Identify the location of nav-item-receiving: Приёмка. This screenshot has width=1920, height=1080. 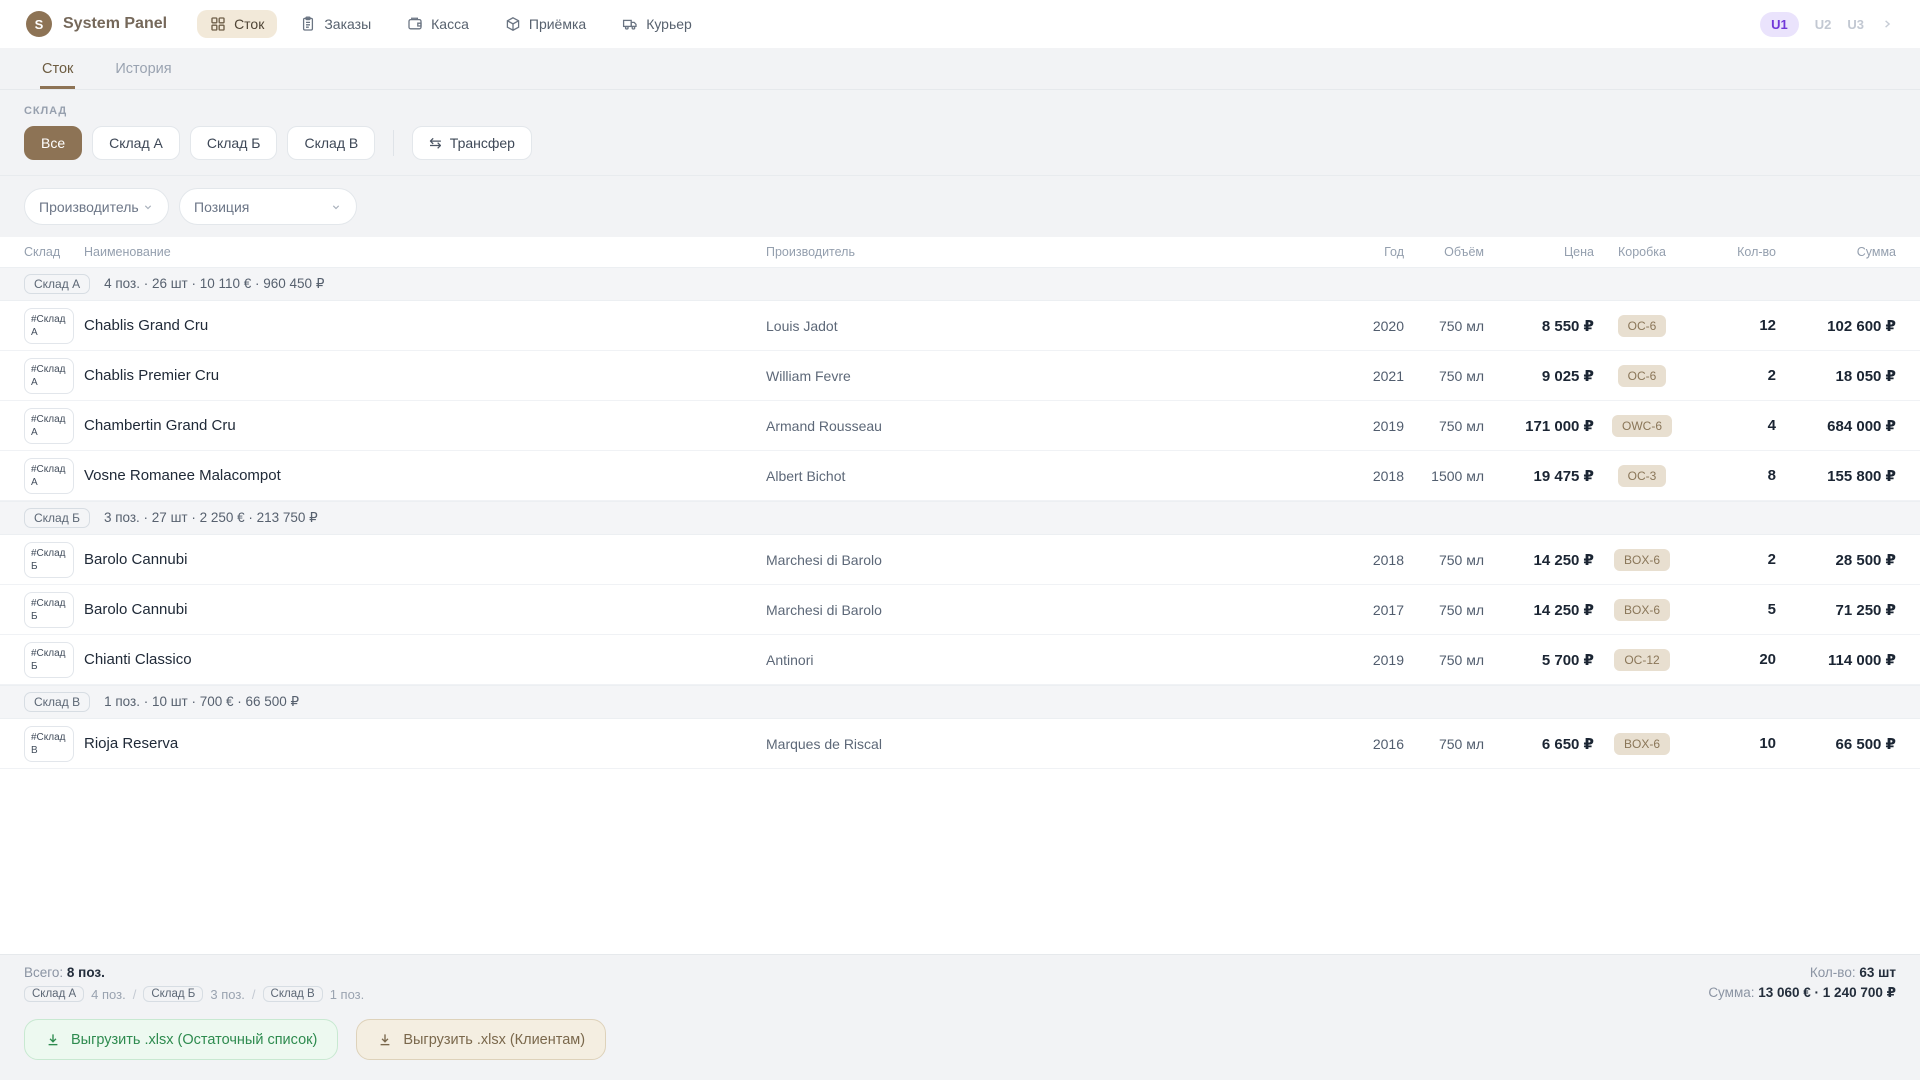
(545, 24).